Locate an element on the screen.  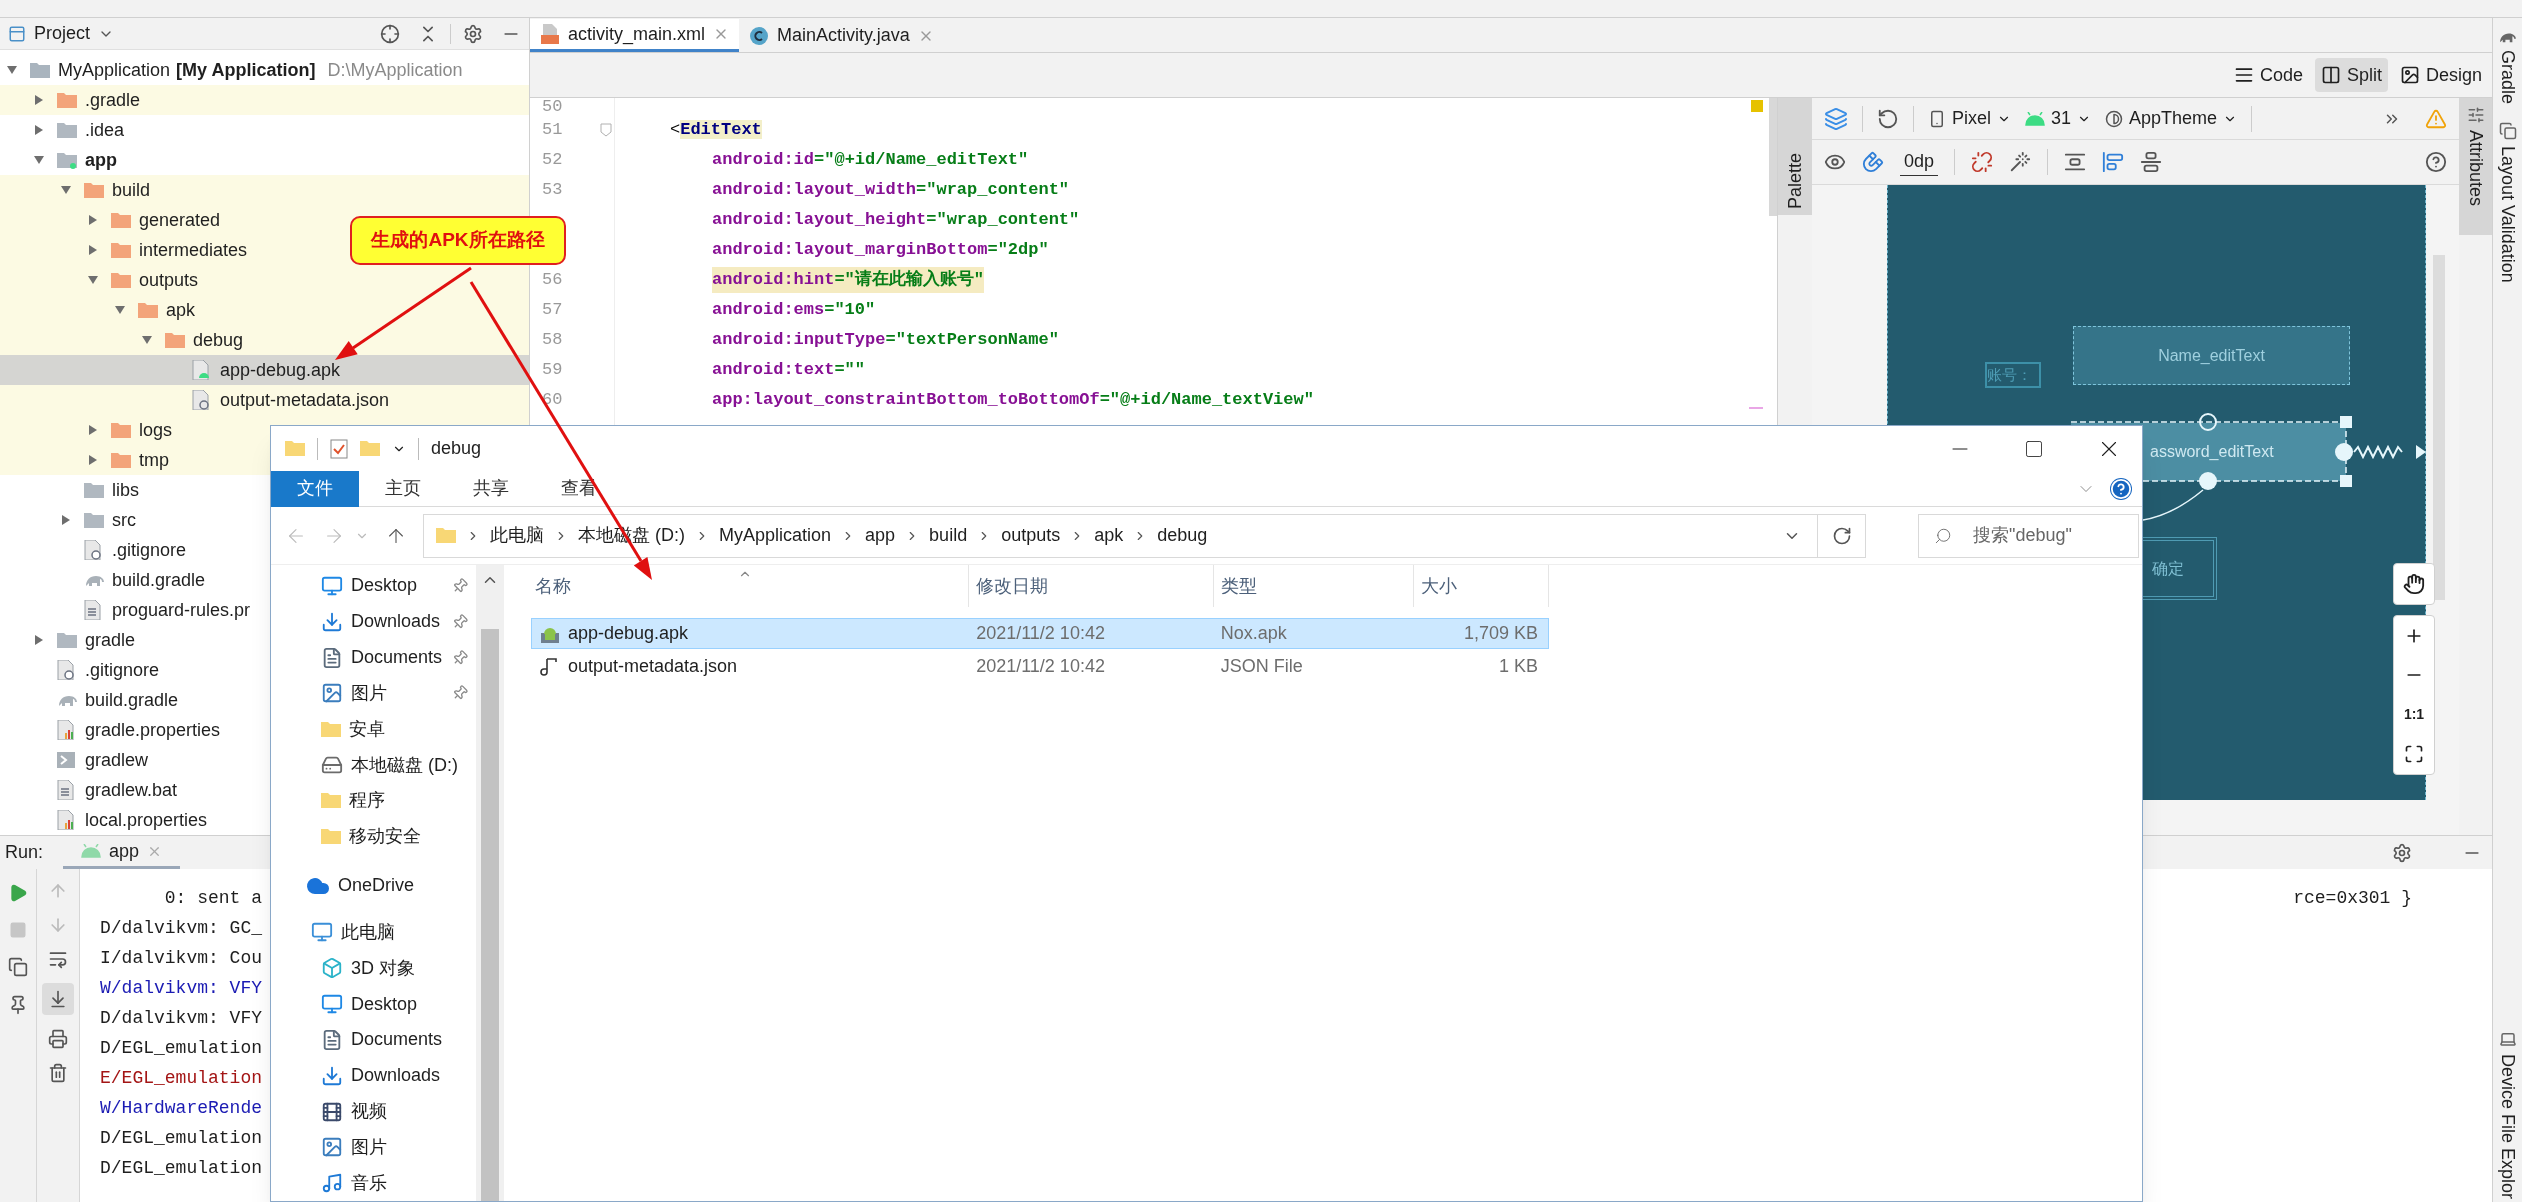
code-line: app:layout_constraintBottom_toBottomOf="@+id/Name_textView" is located at coordinates (1013, 400).